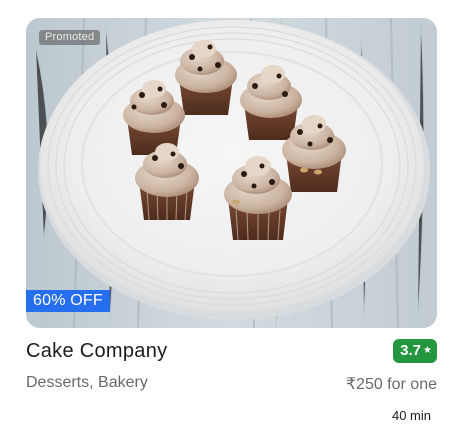  What do you see at coordinates (411, 415) in the screenshot?
I see `delivery-time: 40 min` at bounding box center [411, 415].